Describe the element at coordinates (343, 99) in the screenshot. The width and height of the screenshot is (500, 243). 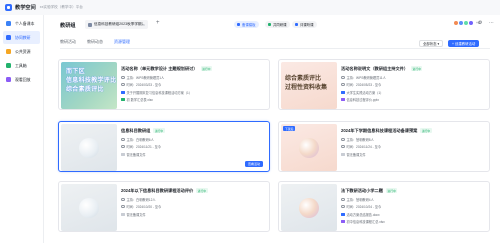
I see `presentation-icon` at that location.